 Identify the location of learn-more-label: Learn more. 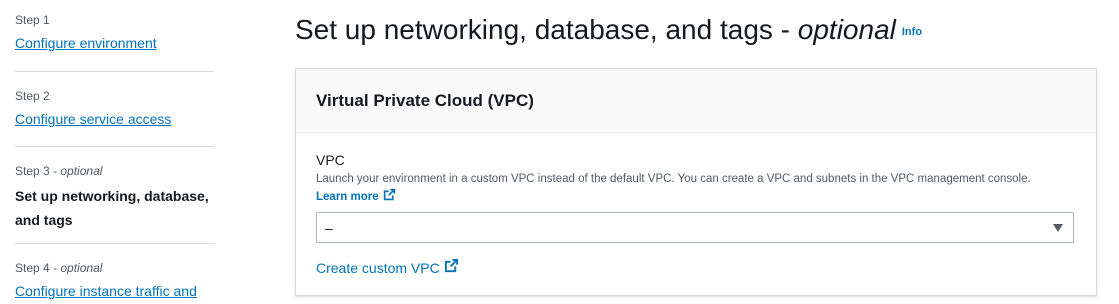
(347, 197).